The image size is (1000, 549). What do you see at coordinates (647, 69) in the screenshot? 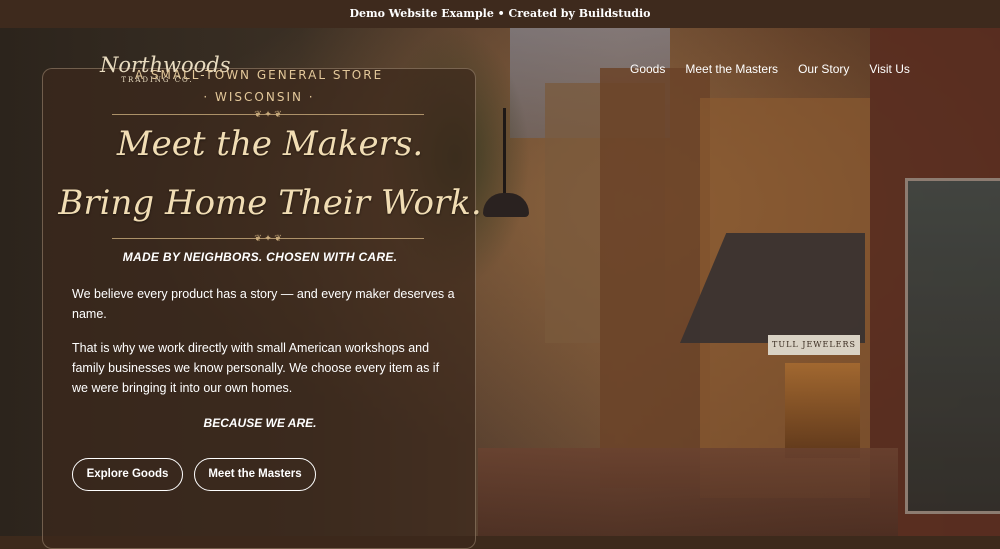
I see `nav-goods: Goods` at bounding box center [647, 69].